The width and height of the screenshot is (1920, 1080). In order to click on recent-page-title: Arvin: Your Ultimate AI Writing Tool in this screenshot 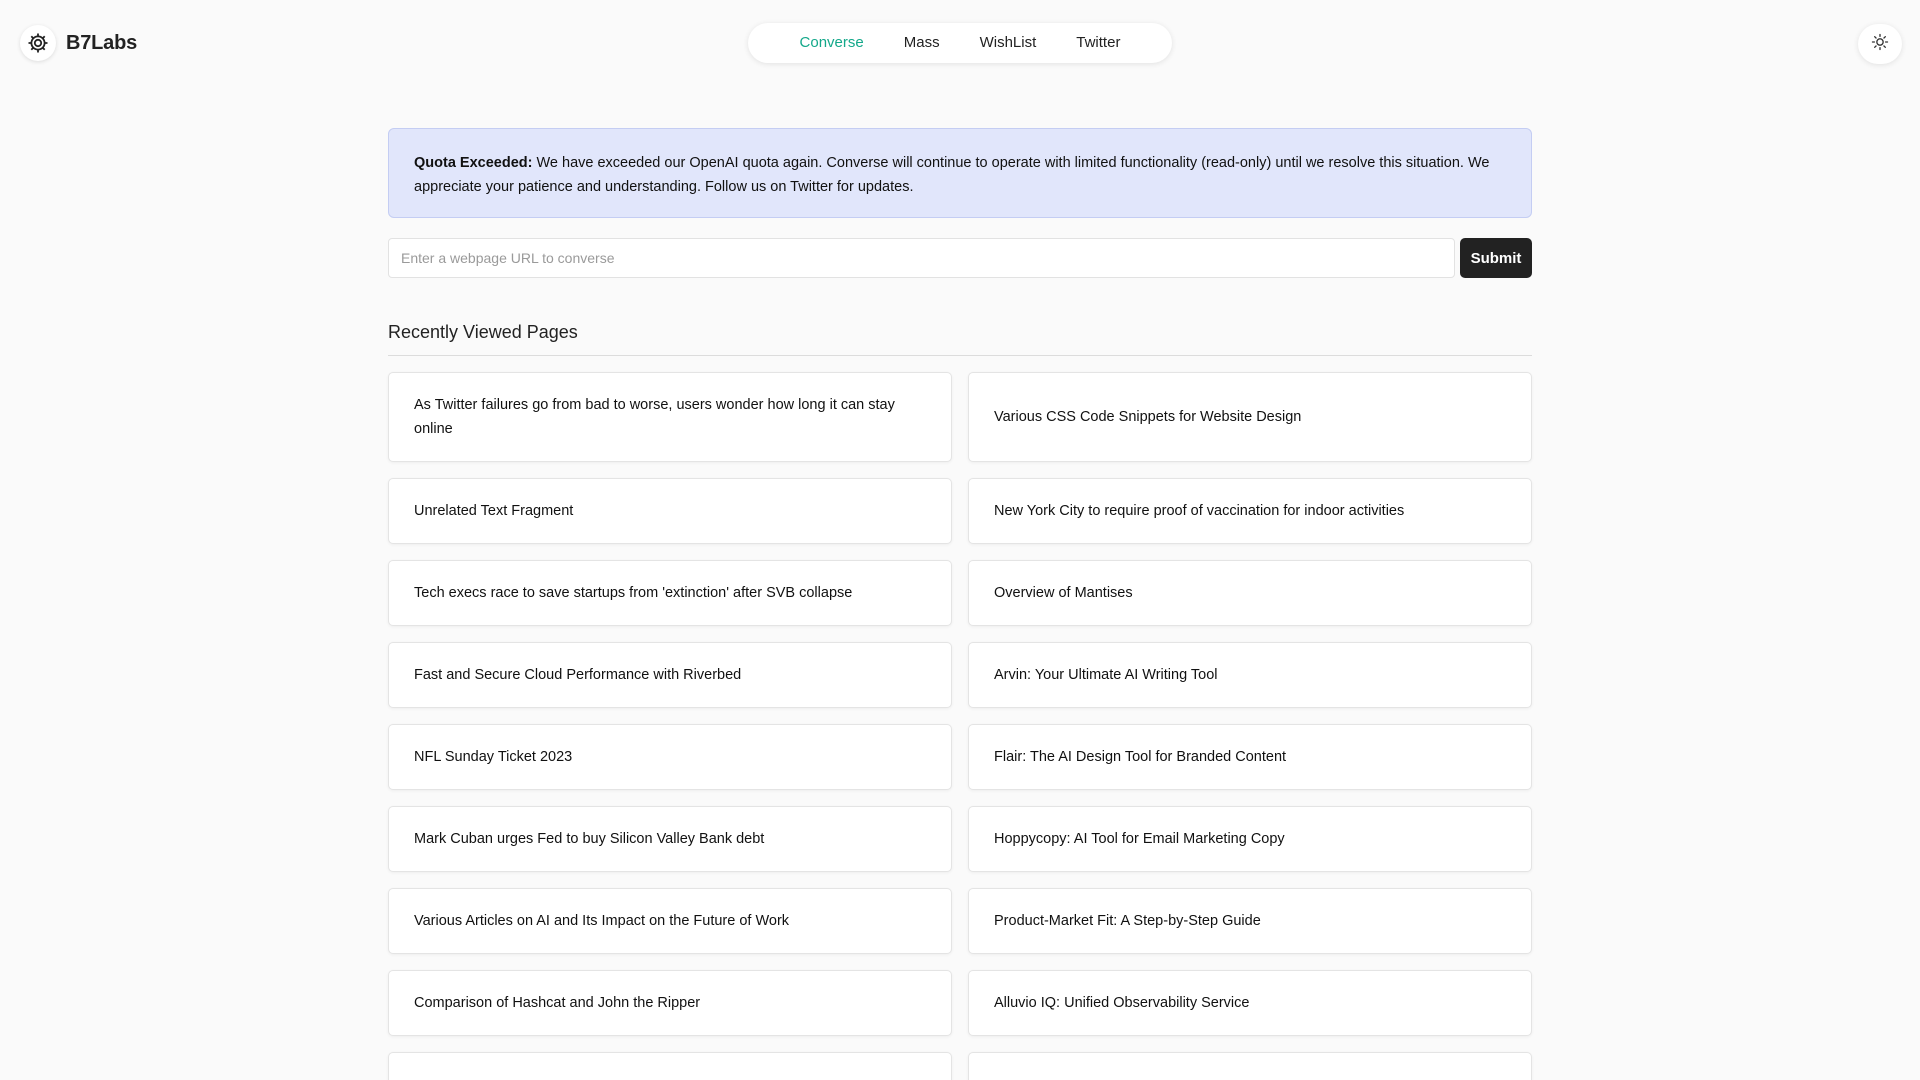, I will do `click(1106, 675)`.